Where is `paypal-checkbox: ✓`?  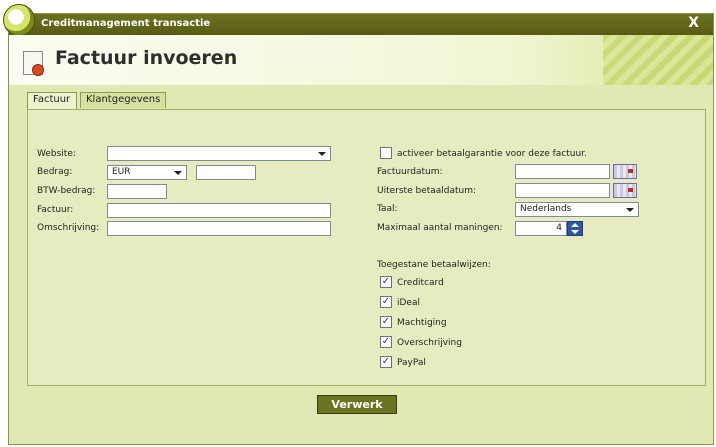 paypal-checkbox: ✓ is located at coordinates (386, 362).